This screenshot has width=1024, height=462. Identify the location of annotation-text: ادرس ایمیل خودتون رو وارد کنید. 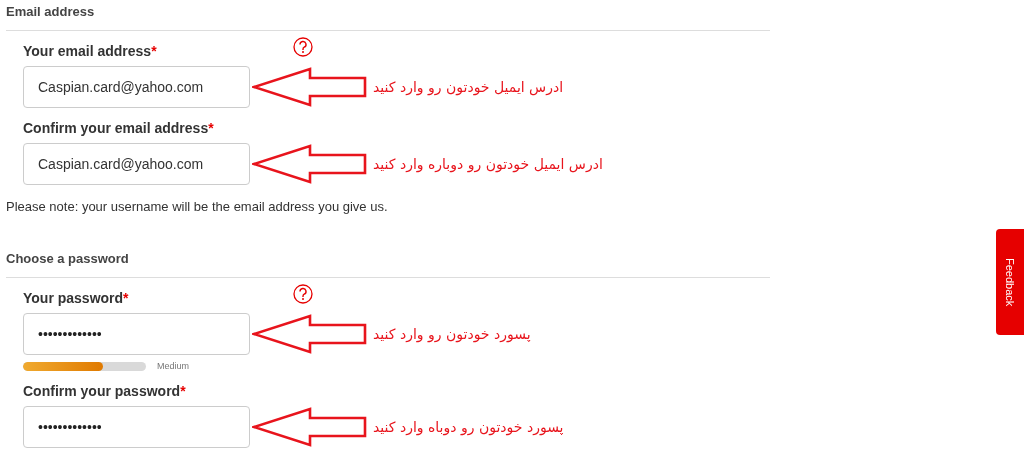
(468, 87).